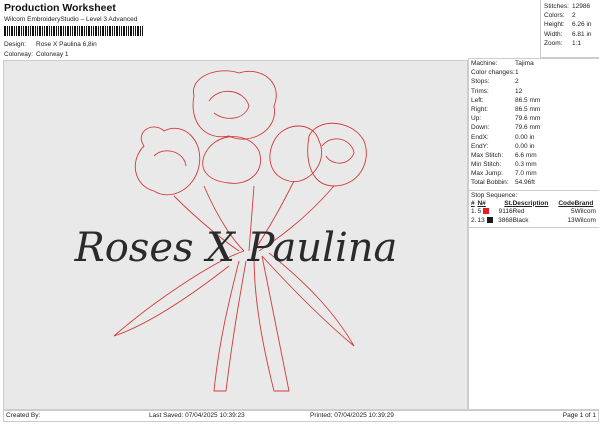 This screenshot has width=600, height=424. What do you see at coordinates (493, 73) in the screenshot?
I see `info-key: Color changes:` at bounding box center [493, 73].